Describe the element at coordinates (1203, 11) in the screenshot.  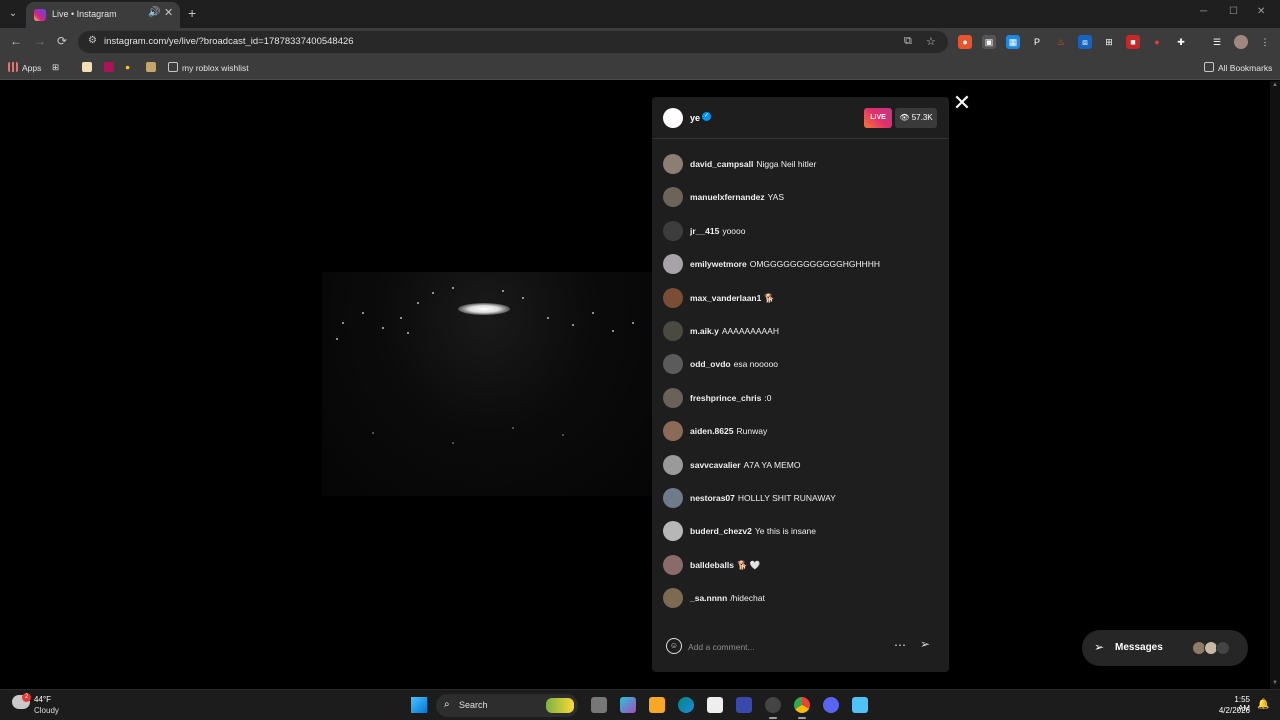
I see `minimize-window-button: ─` at that location.